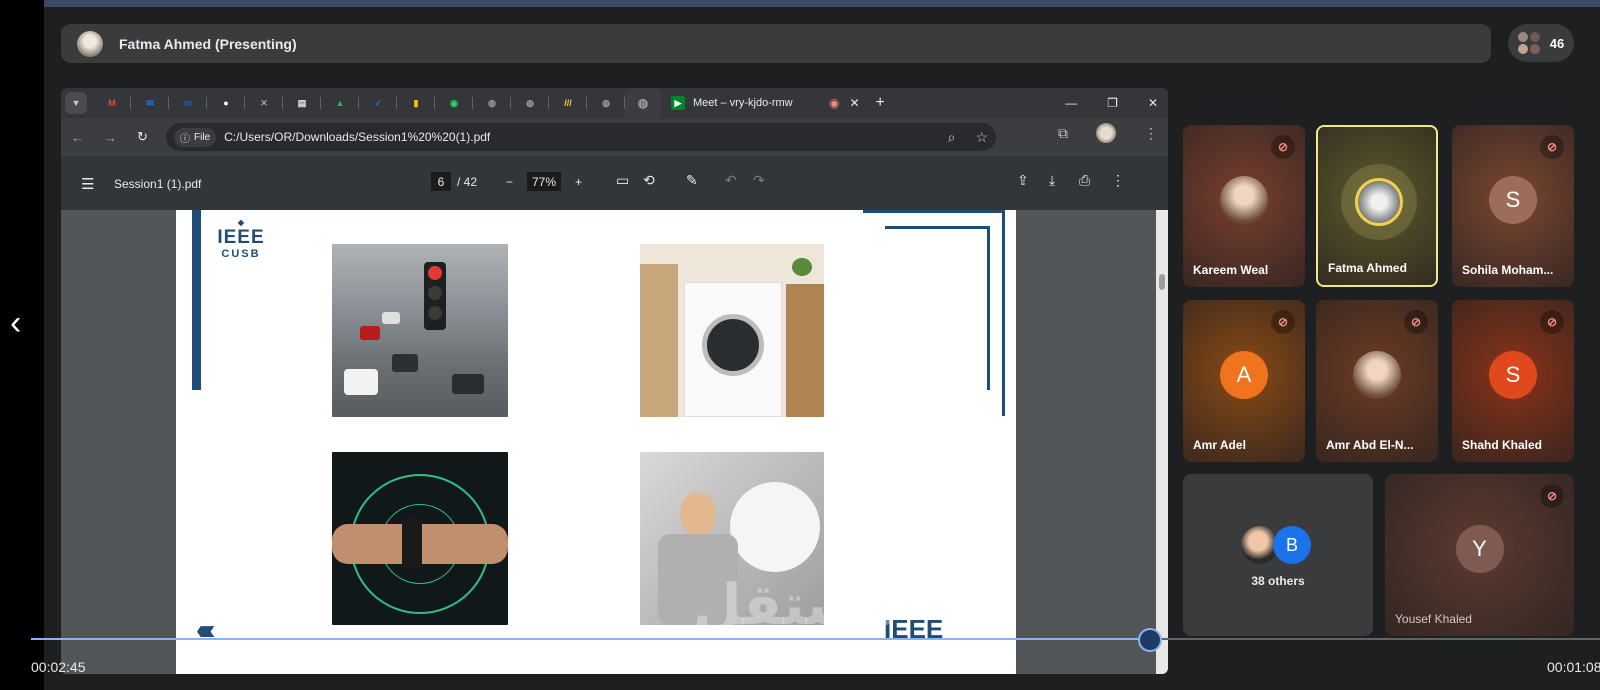 The image size is (1600, 690). What do you see at coordinates (1278, 581) in the screenshot?
I see `others-label: 38 others` at bounding box center [1278, 581].